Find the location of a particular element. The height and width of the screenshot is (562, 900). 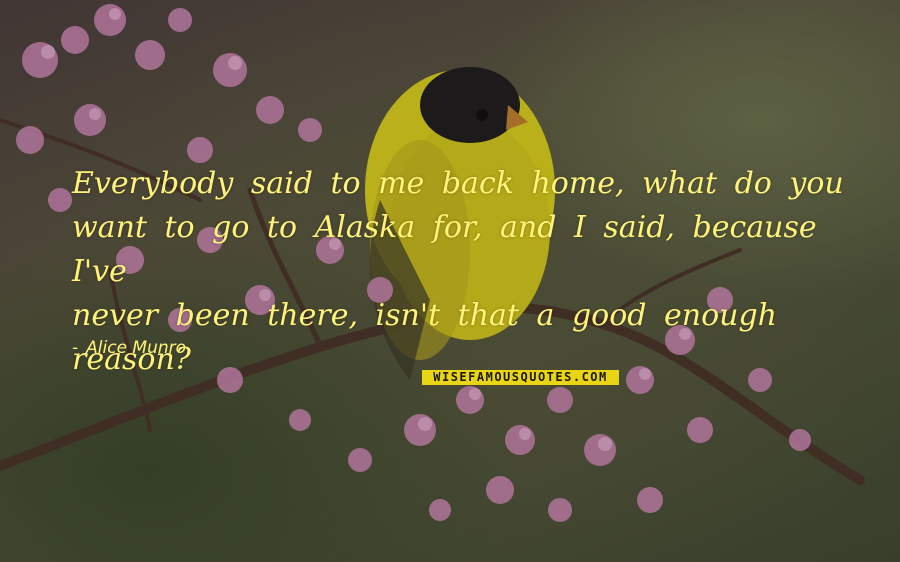

quote-author: - Alice Munro is located at coordinates (129, 348).